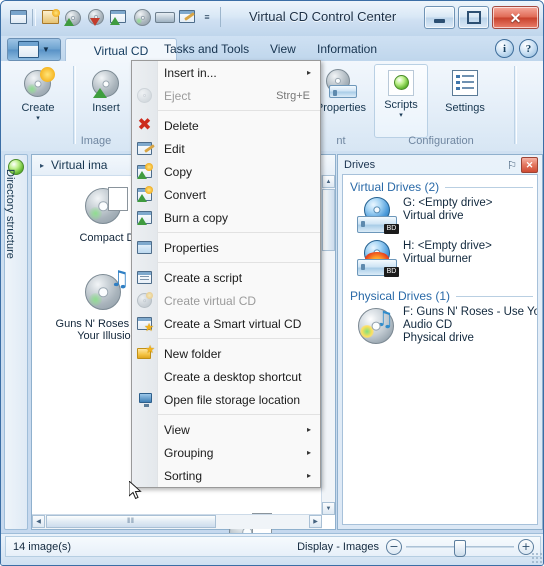 The image size is (544, 566). I want to click on tab-view: View, so click(283, 48).